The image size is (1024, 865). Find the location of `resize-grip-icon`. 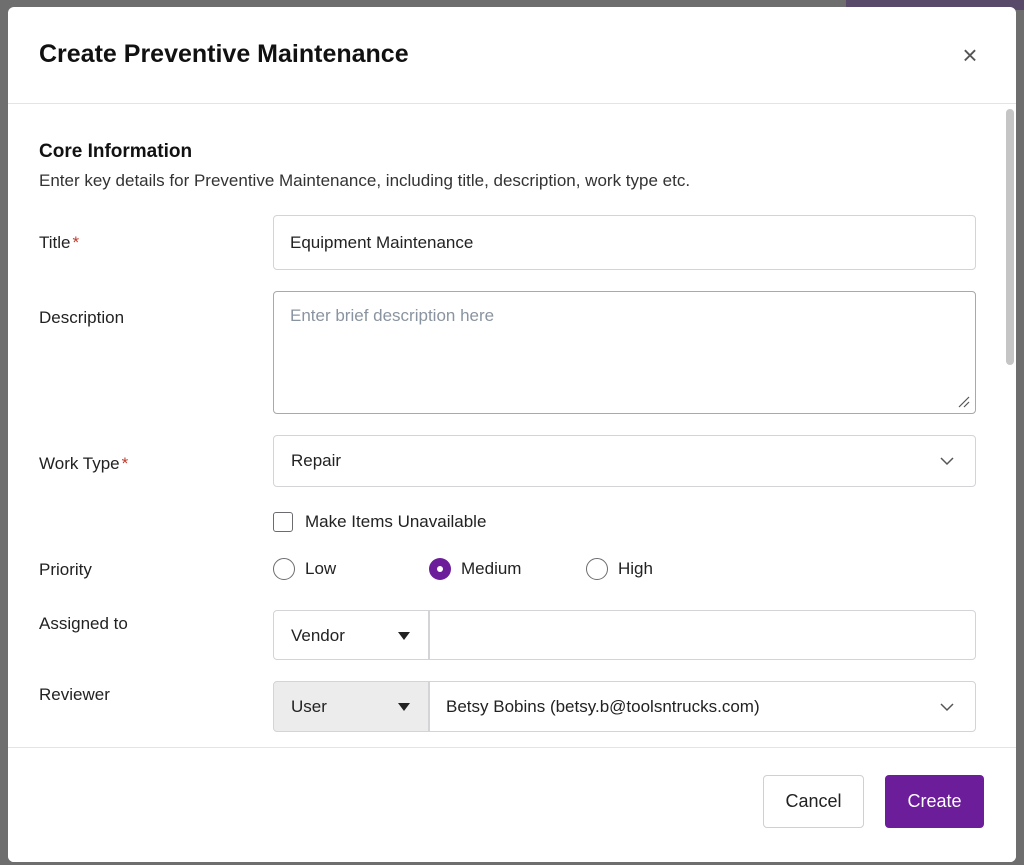

resize-grip-icon is located at coordinates (963, 401).